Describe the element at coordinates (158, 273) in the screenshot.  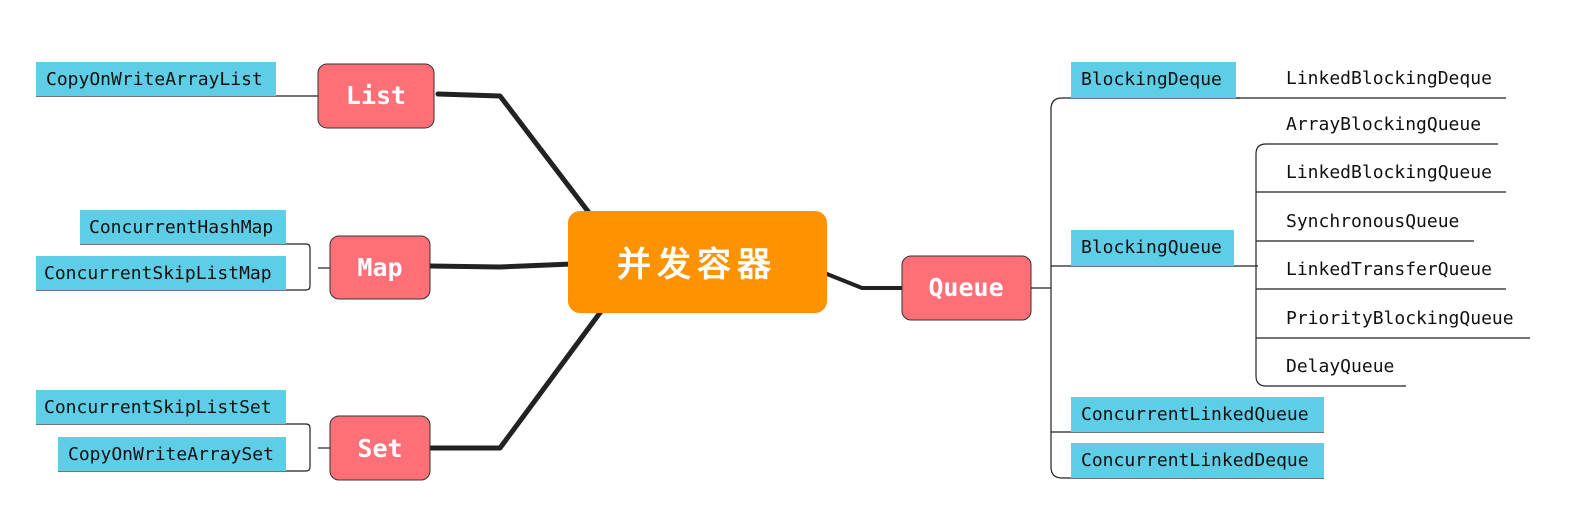
I see `leaf-label: ConcurrentSkipListMap` at that location.